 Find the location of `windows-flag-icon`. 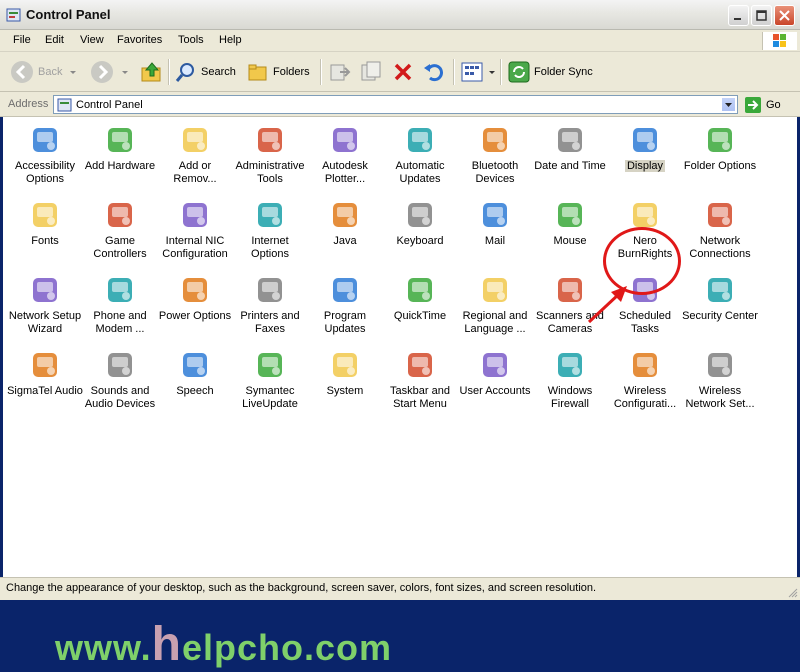

windows-flag-icon is located at coordinates (779, 40).